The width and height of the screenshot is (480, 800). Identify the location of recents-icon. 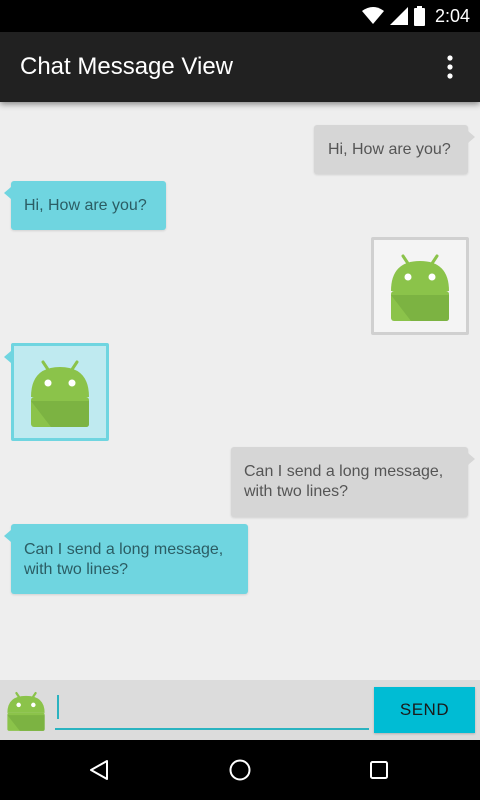
(379, 770).